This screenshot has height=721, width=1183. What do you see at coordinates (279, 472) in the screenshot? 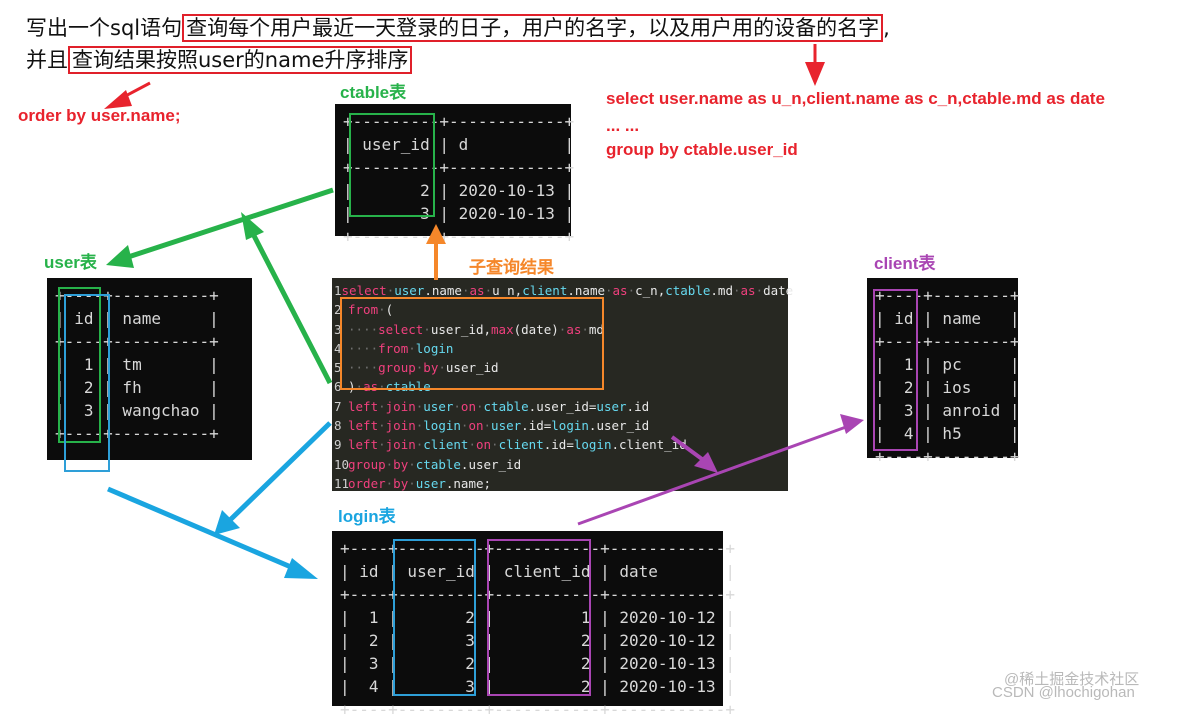
I see `blue-arrow-to-user-line` at bounding box center [279, 472].